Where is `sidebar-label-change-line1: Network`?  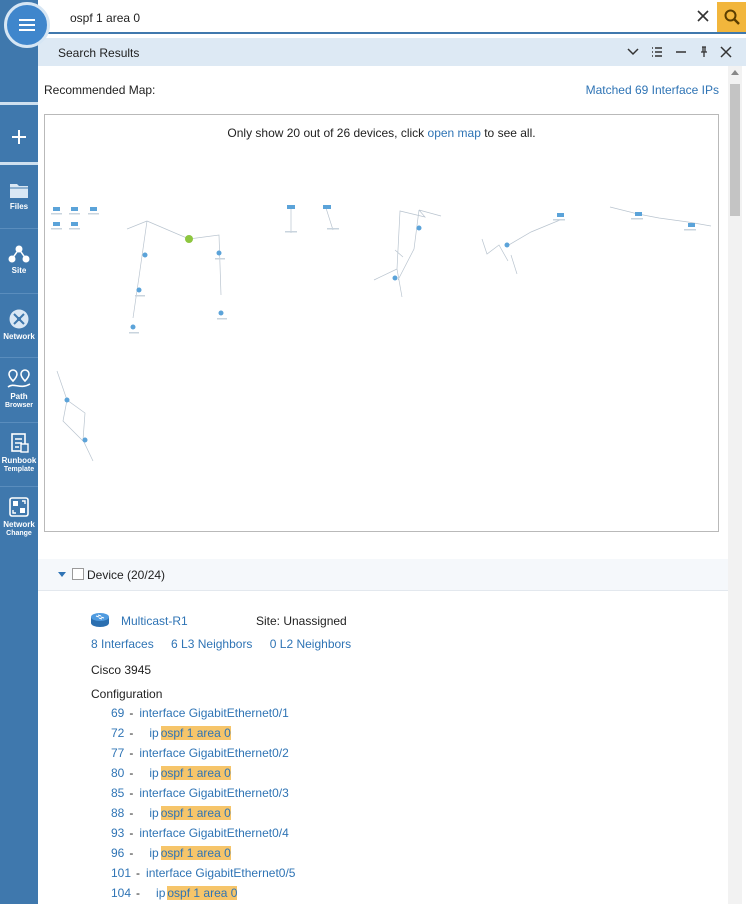
sidebar-label-change-line1: Network is located at coordinates (19, 524).